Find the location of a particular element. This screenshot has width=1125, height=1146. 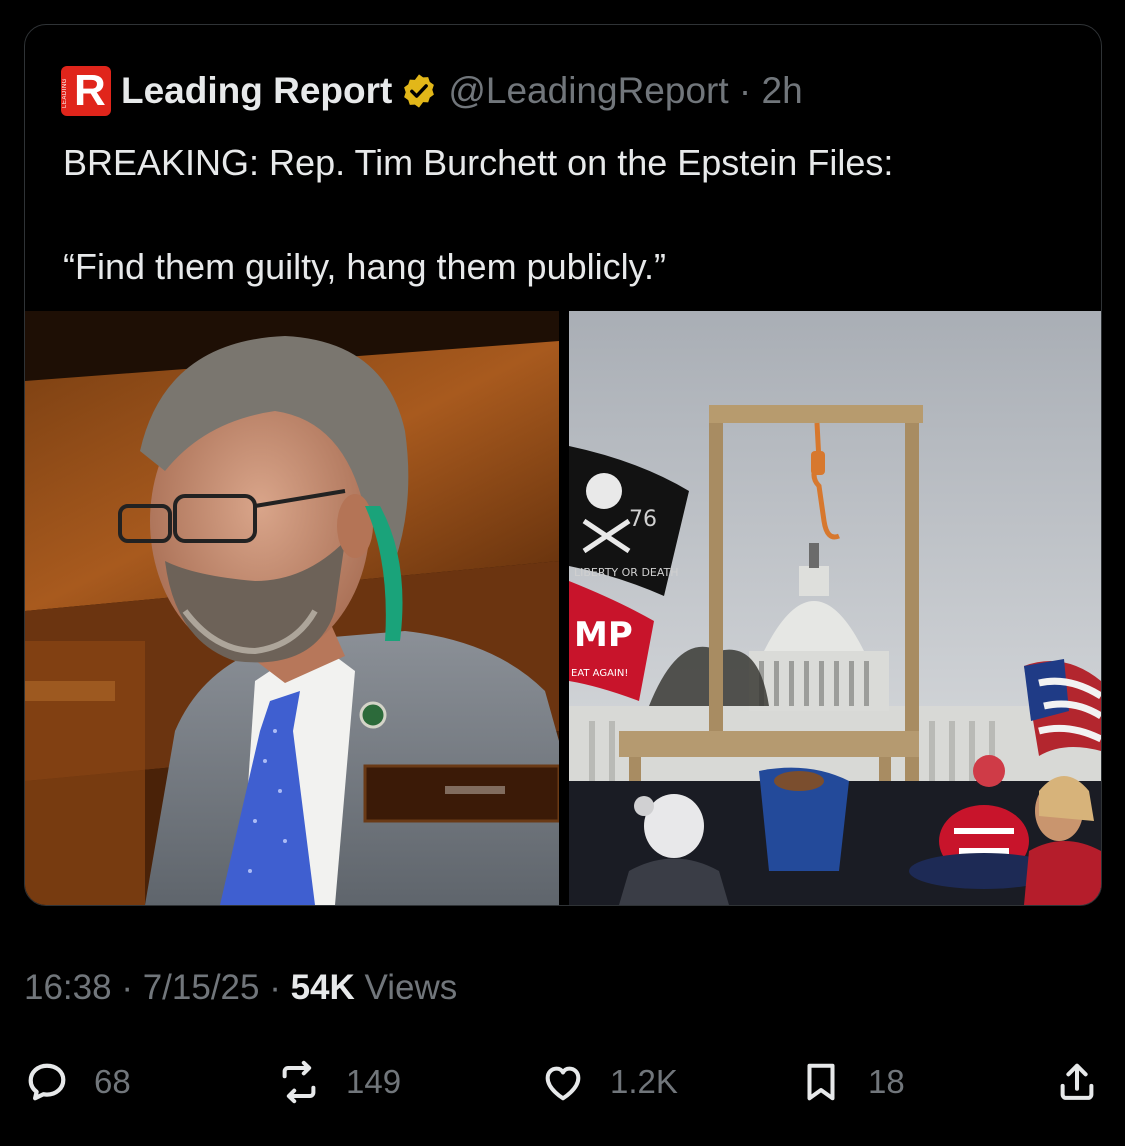

like-count: 1.2K is located at coordinates (644, 1081).